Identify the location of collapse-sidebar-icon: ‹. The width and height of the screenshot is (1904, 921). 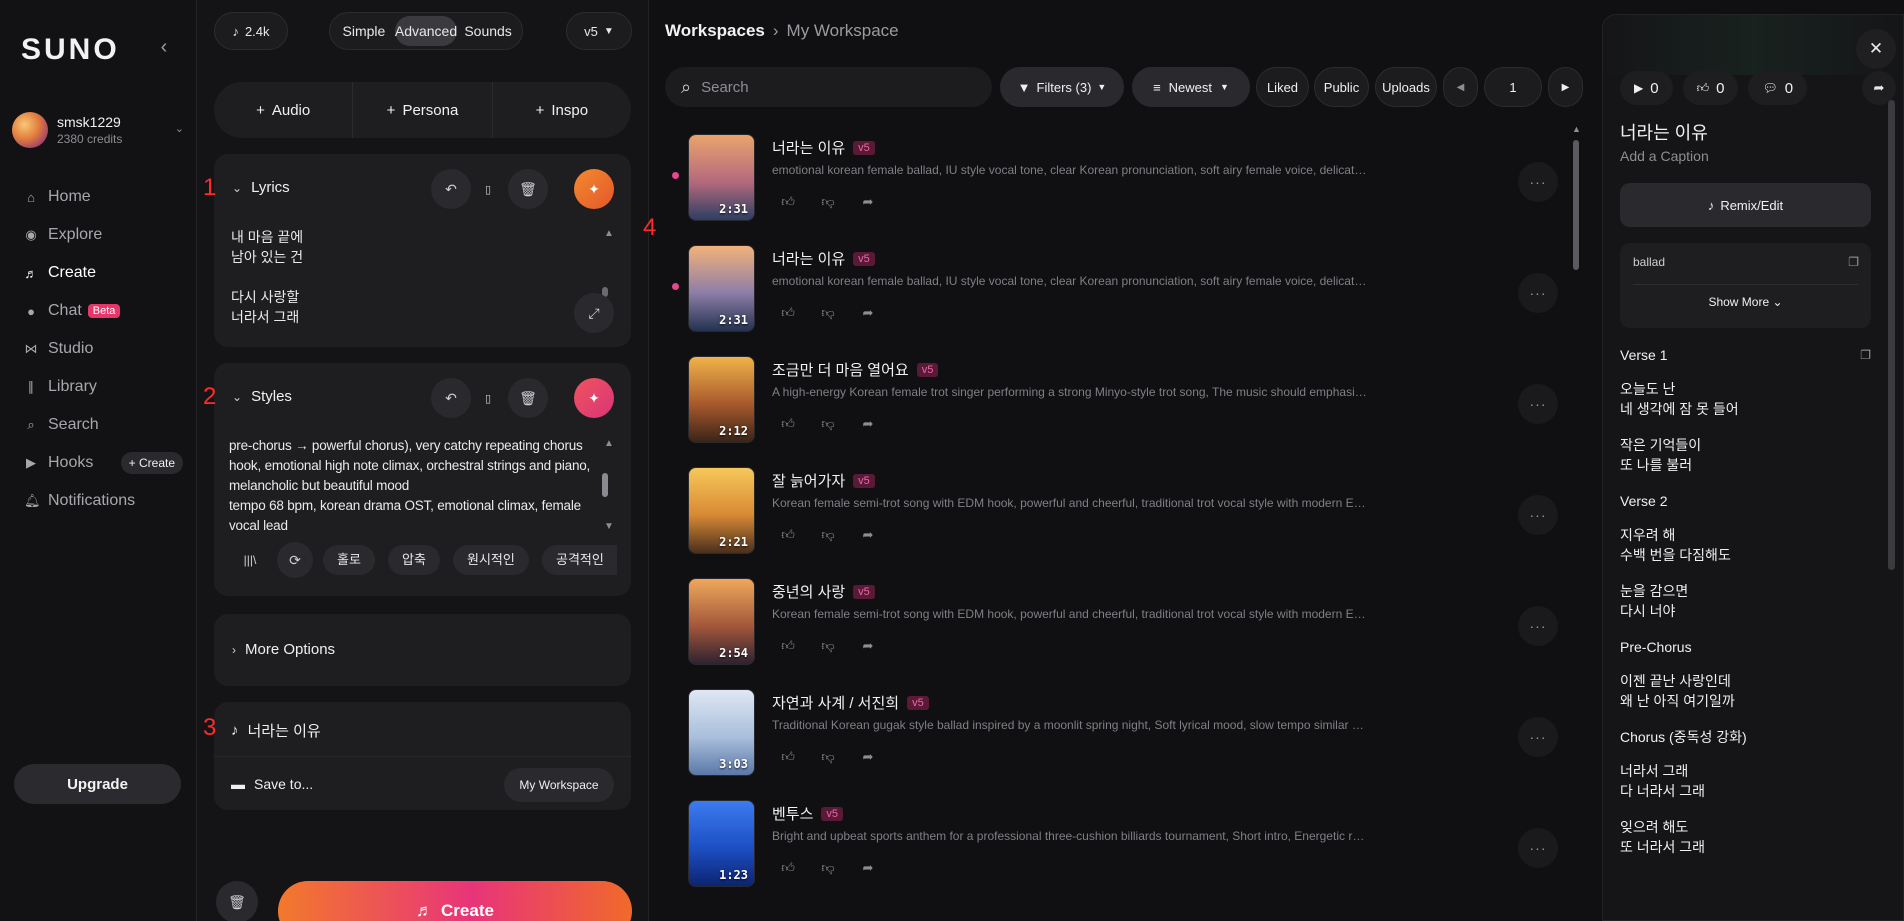
(164, 48).